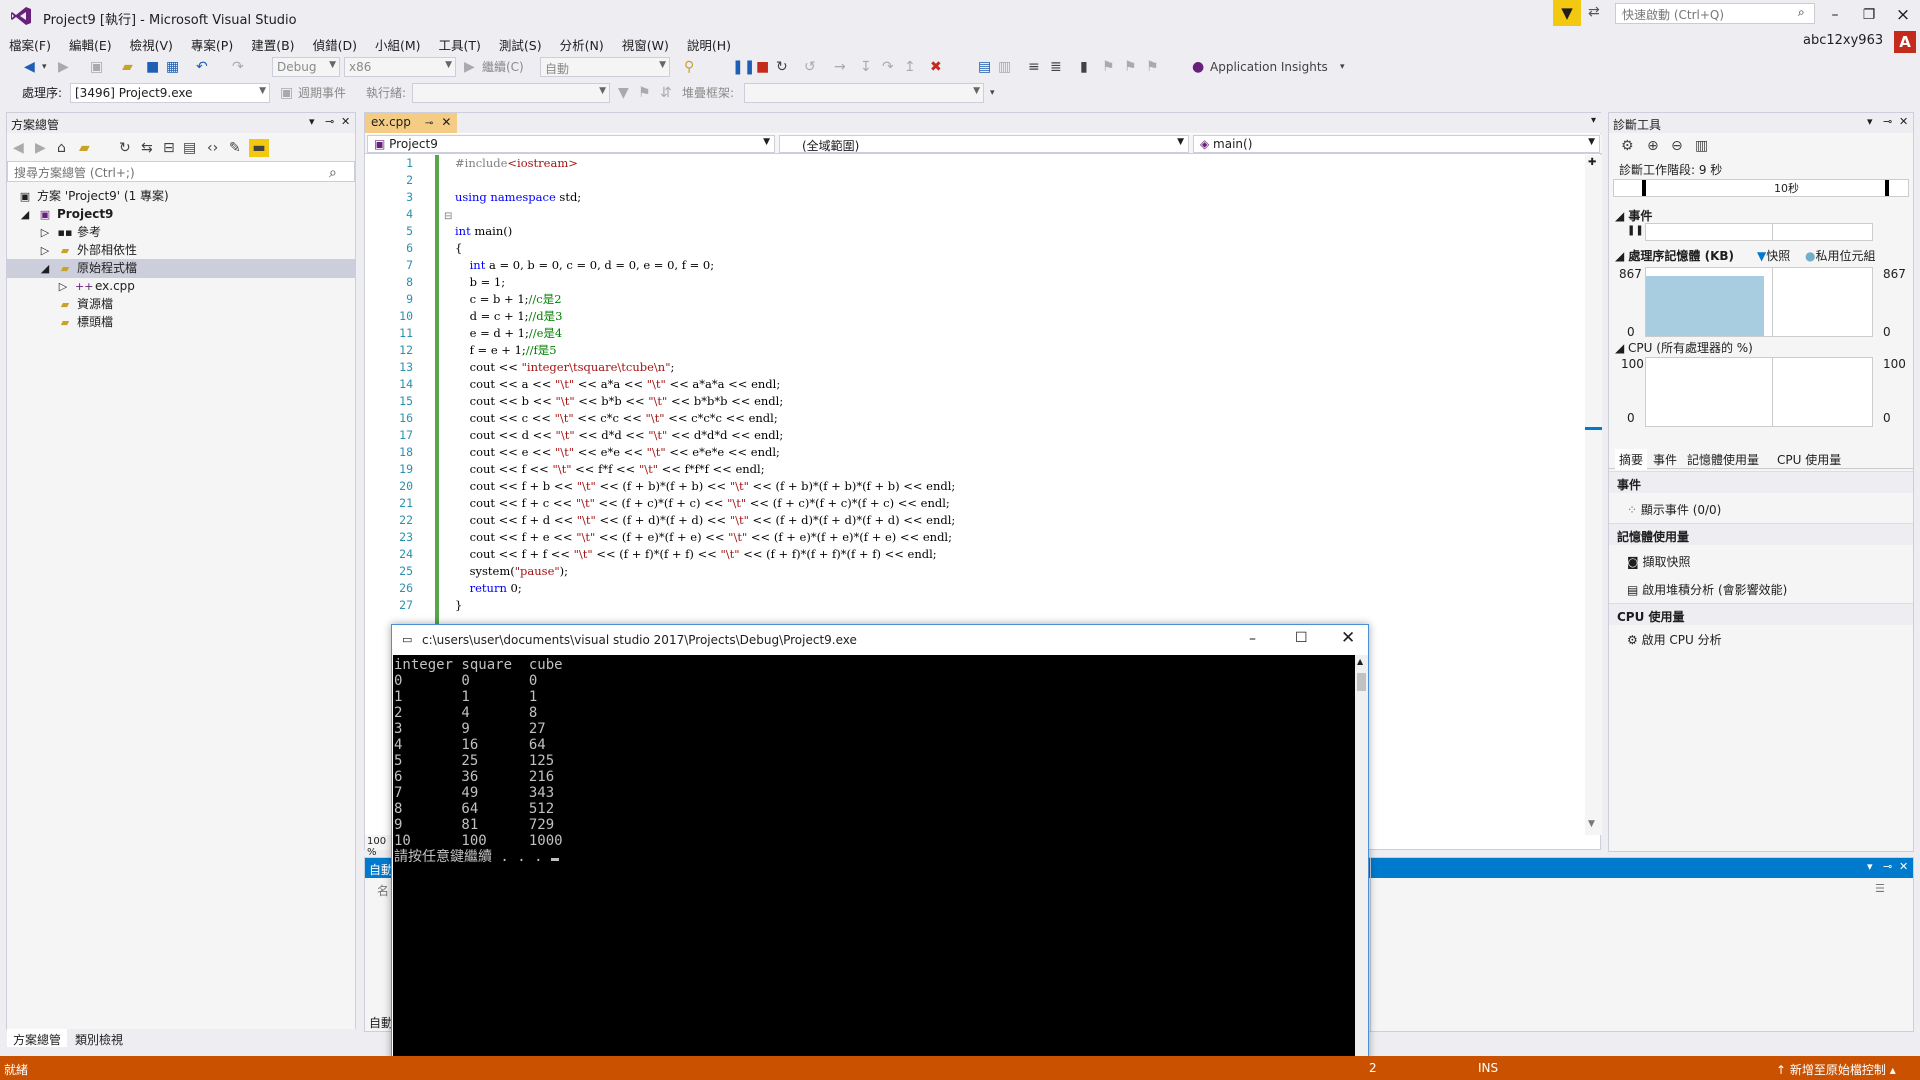 This screenshot has height=1080, width=1920. What do you see at coordinates (172, 67) in the screenshot?
I see `save-all-icon: ▦` at bounding box center [172, 67].